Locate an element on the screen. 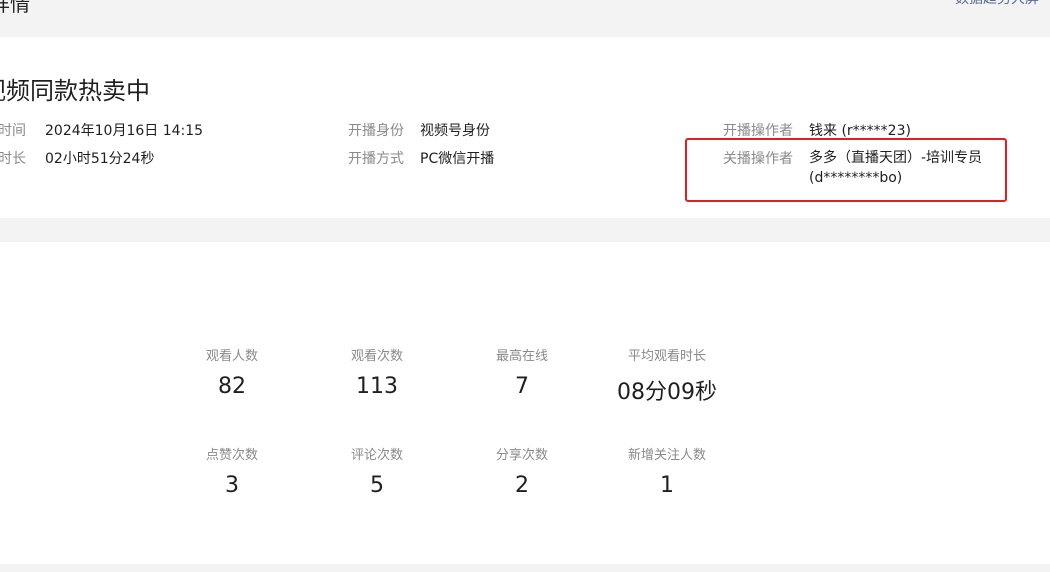 The width and height of the screenshot is (1050, 572). identity-row: 开播身份 视频号身份 is located at coordinates (419, 130).